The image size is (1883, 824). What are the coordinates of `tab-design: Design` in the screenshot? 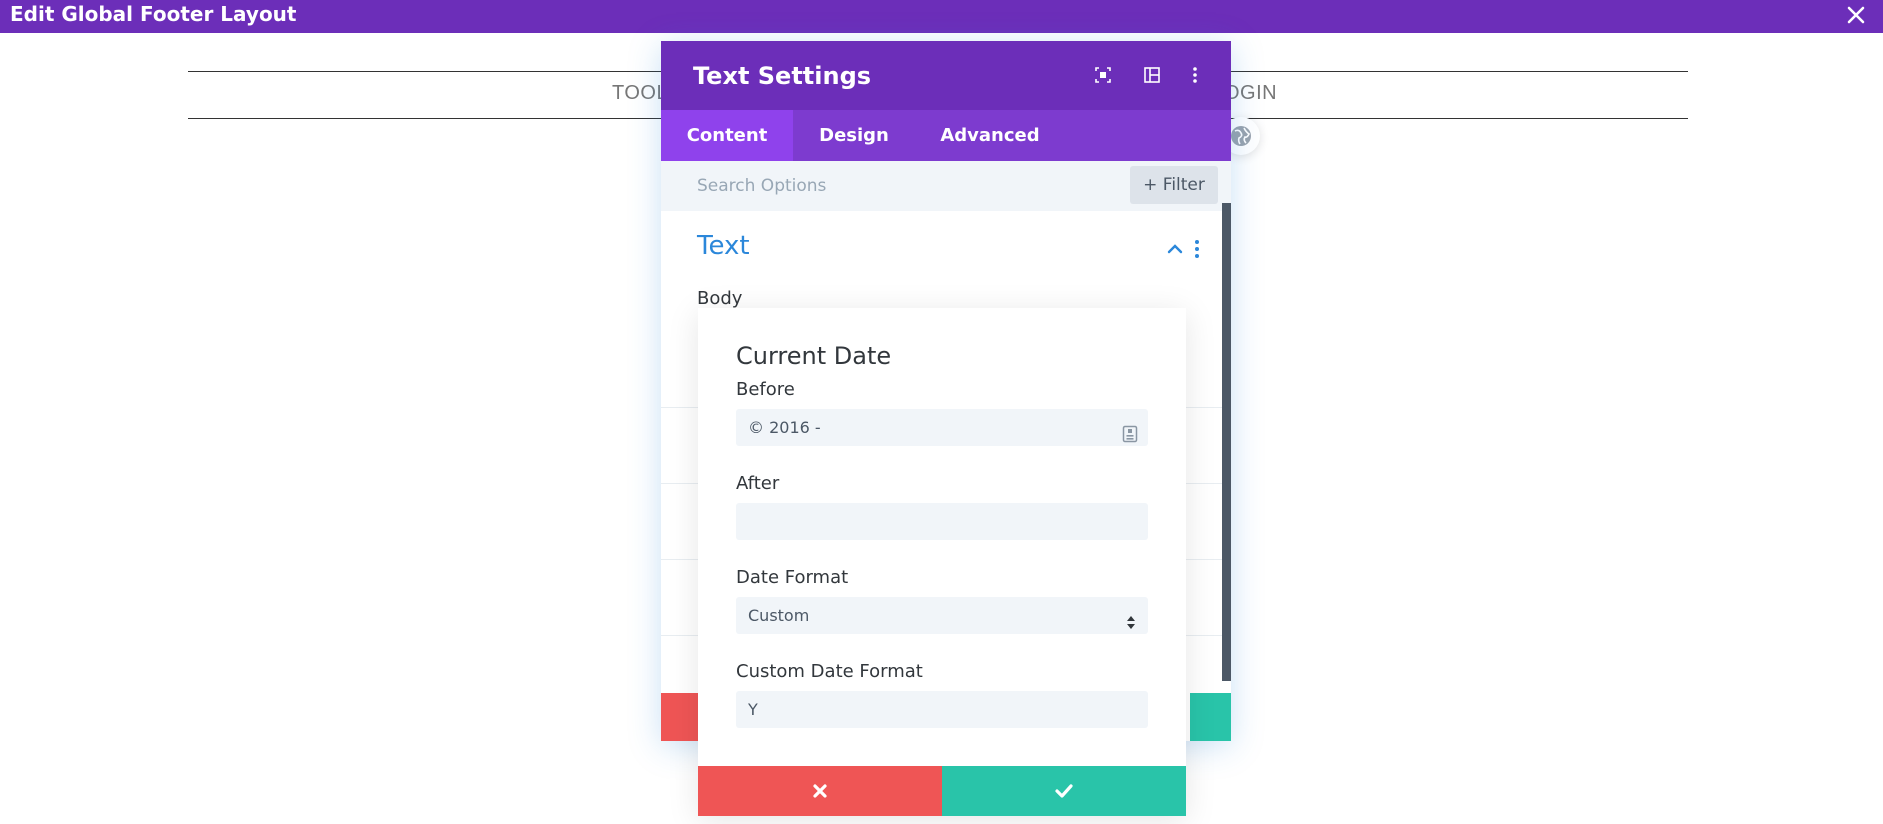 It's located at (854, 135).